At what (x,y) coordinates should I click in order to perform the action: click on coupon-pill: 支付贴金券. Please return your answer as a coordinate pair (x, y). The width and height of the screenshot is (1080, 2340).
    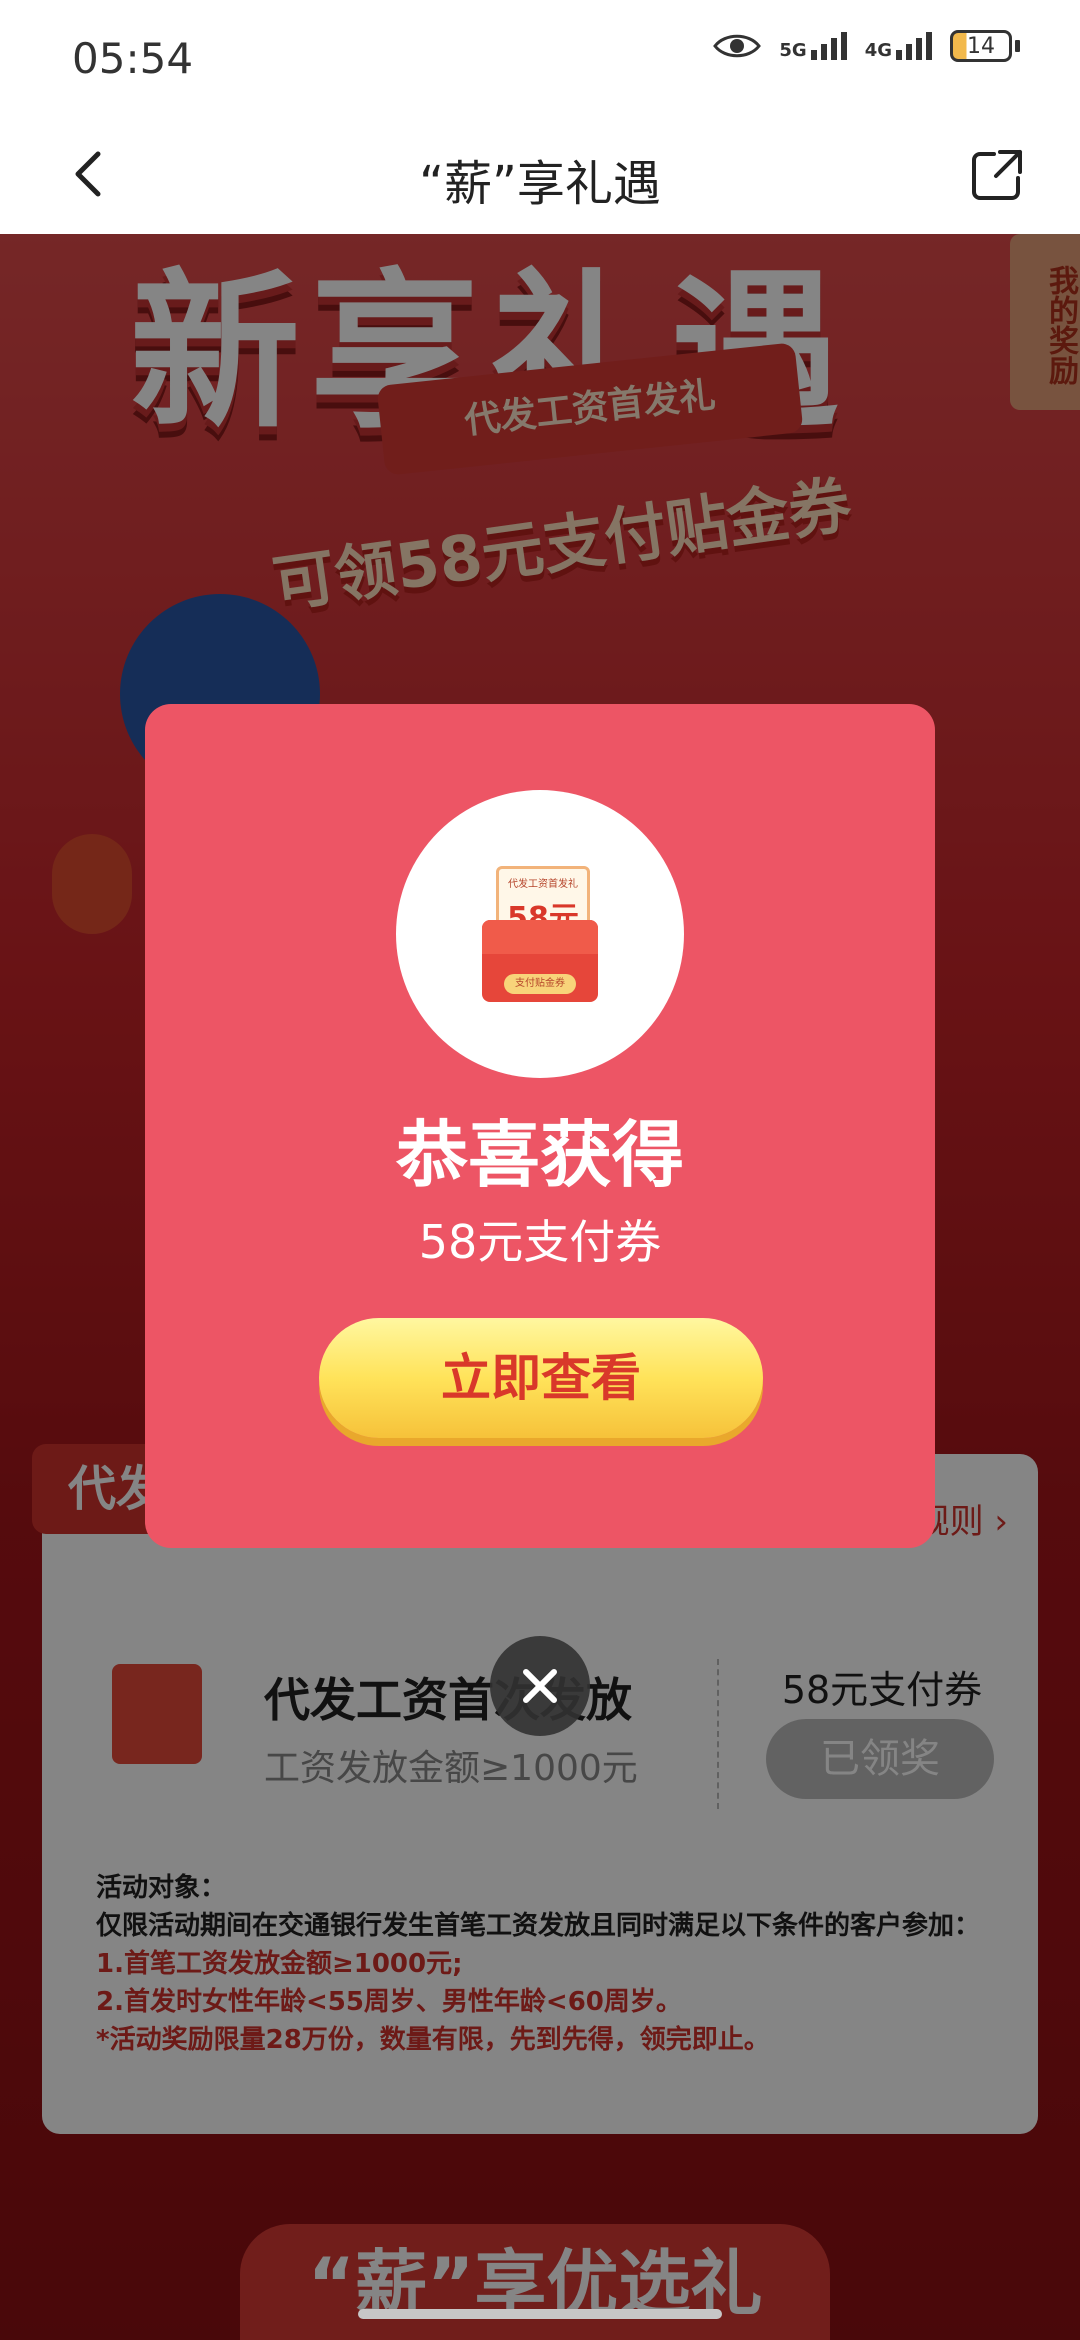
    Looking at the image, I should click on (540, 984).